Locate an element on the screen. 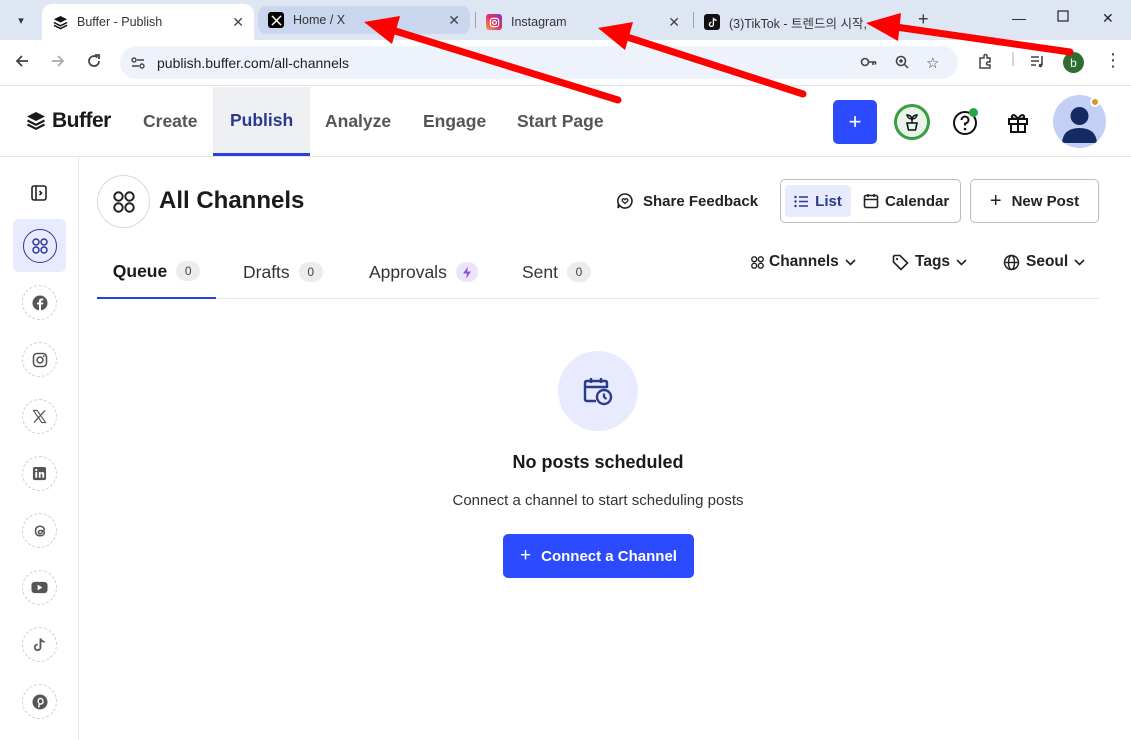 The height and width of the screenshot is (740, 1131). tab-buffer-publish: Buffer - Publish ✕ is located at coordinates (148, 22).